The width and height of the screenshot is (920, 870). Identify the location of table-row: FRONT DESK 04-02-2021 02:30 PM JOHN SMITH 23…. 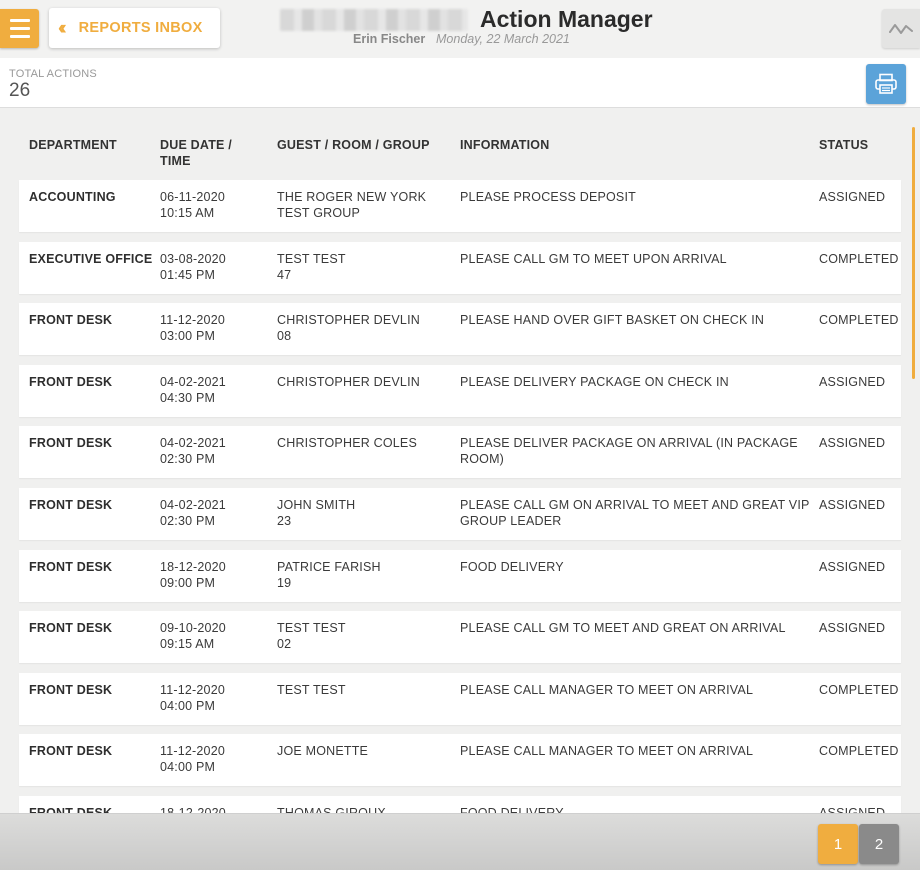
(460, 514).